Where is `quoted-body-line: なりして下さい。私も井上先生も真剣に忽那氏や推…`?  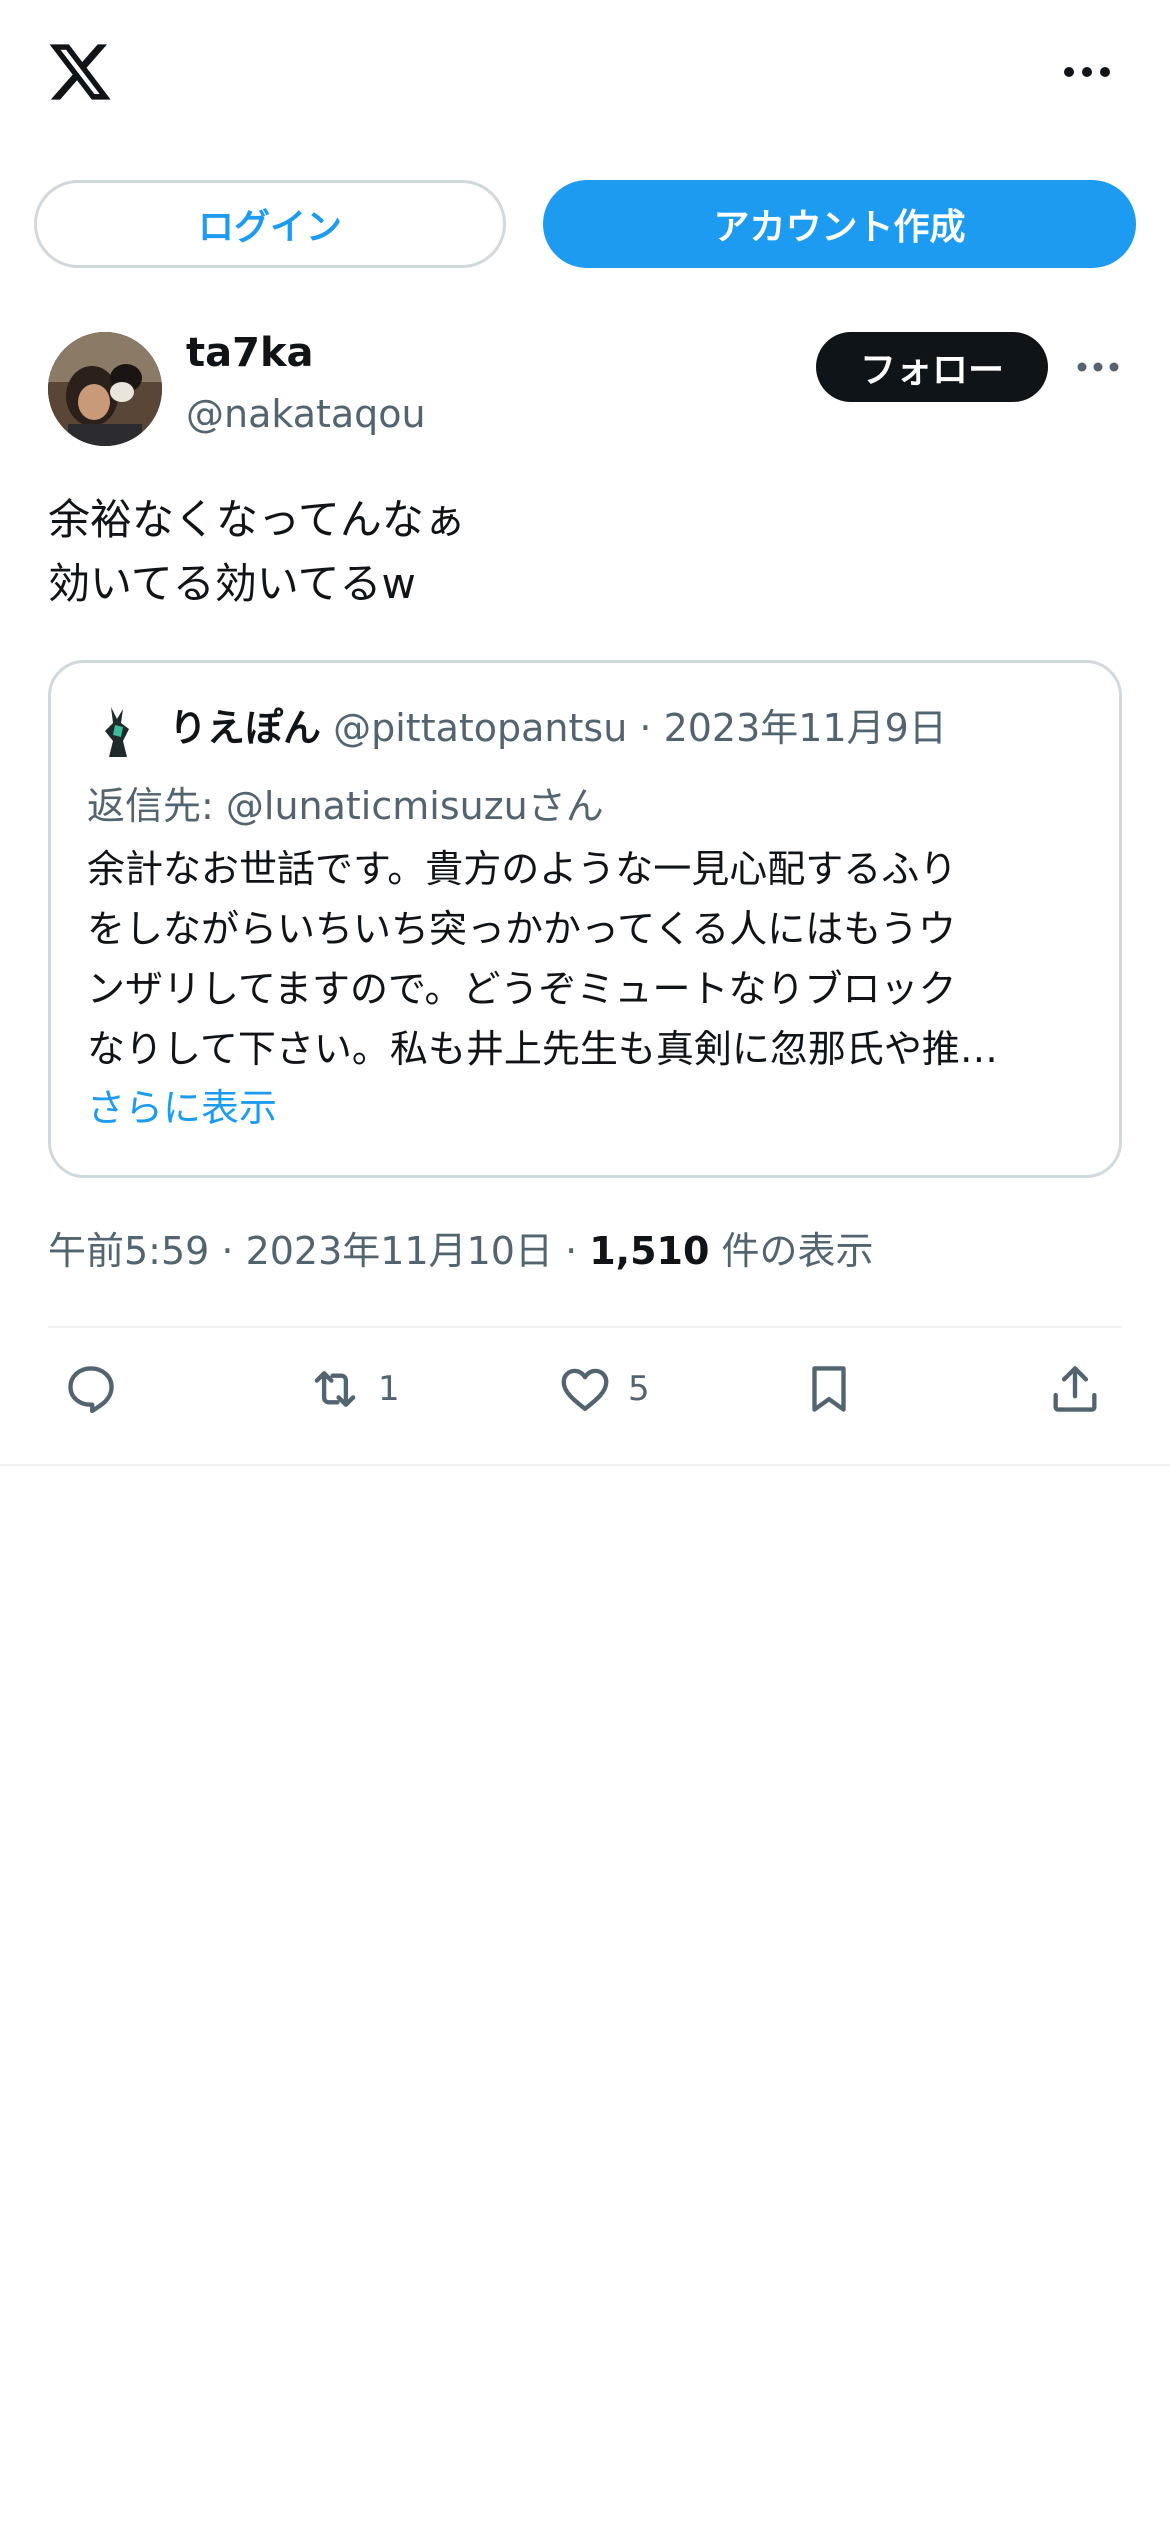 quoted-body-line: なりして下さい。私も井上先生も真剣に忽那氏や推… is located at coordinates (542, 1049).